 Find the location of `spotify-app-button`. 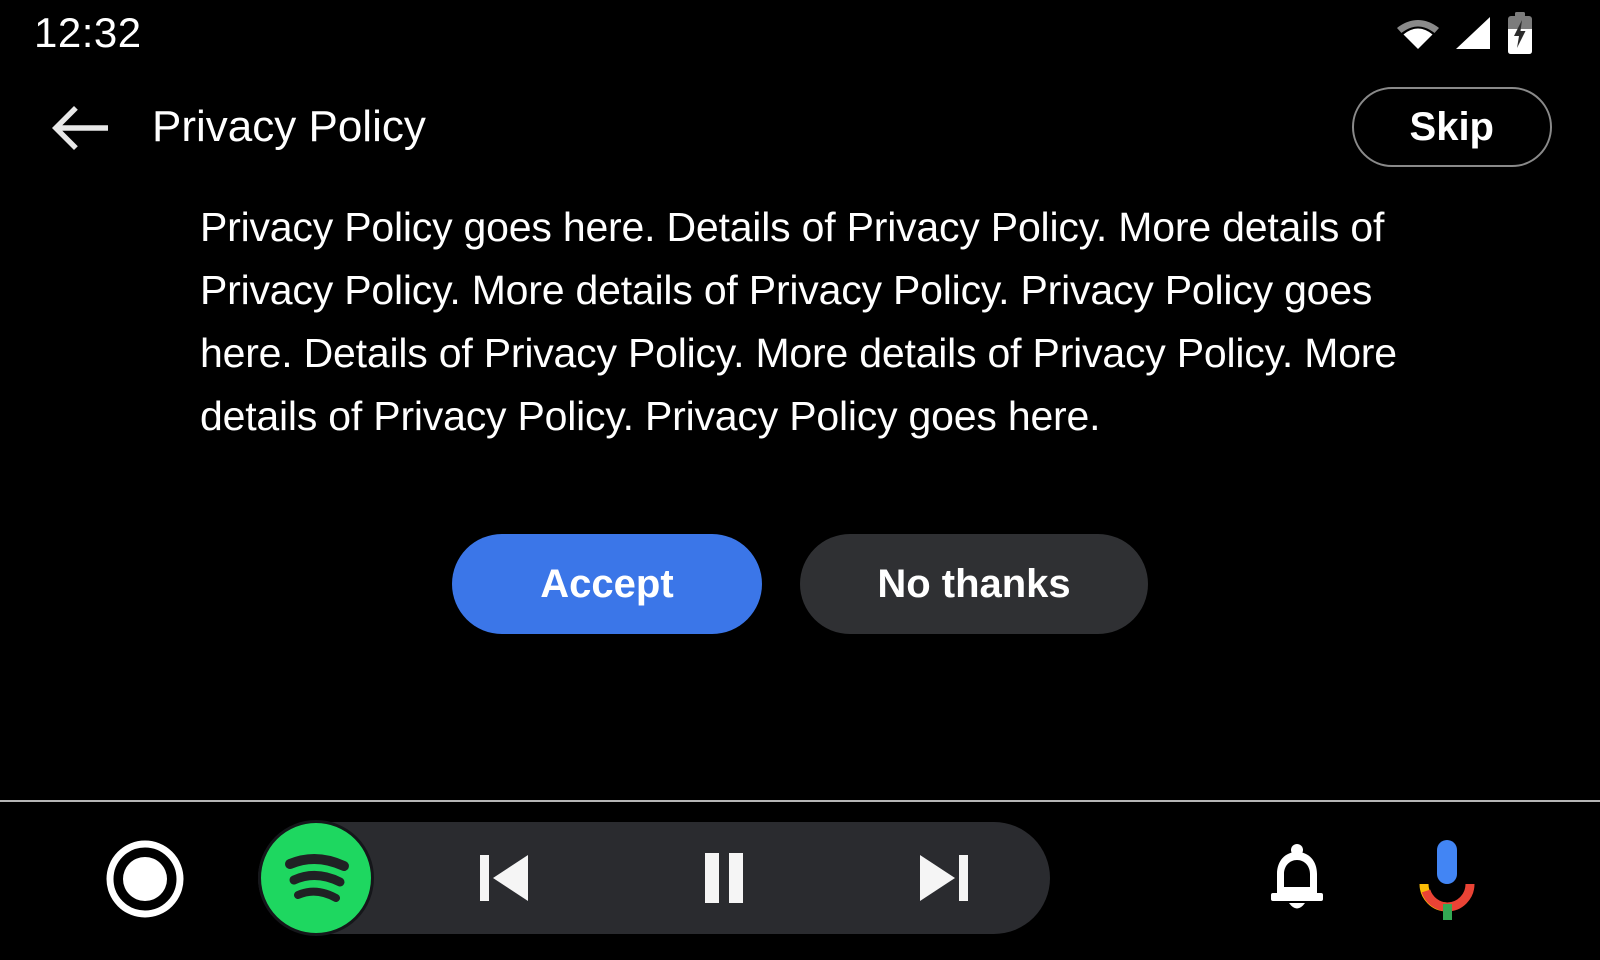

spotify-app-button is located at coordinates (316, 878).